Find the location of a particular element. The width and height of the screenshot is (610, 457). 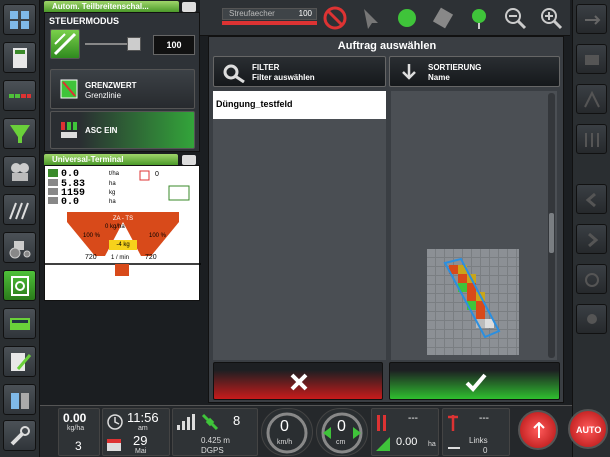

shift-left-button is located at coordinates (591, 199).